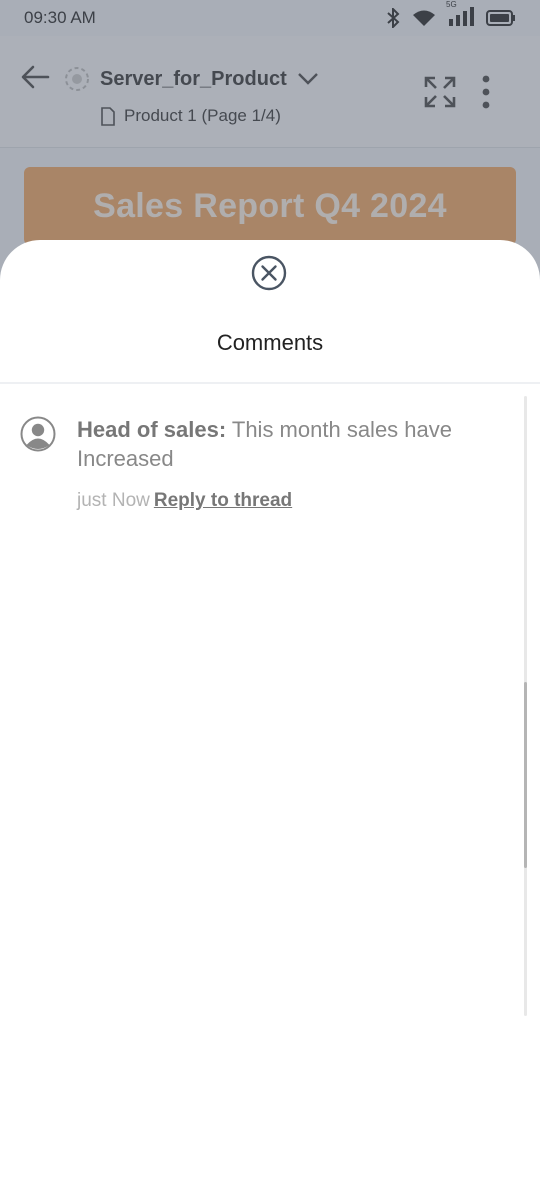 The image size is (540, 1200). Describe the element at coordinates (113, 500) in the screenshot. I see `comment-time: just Now` at that location.